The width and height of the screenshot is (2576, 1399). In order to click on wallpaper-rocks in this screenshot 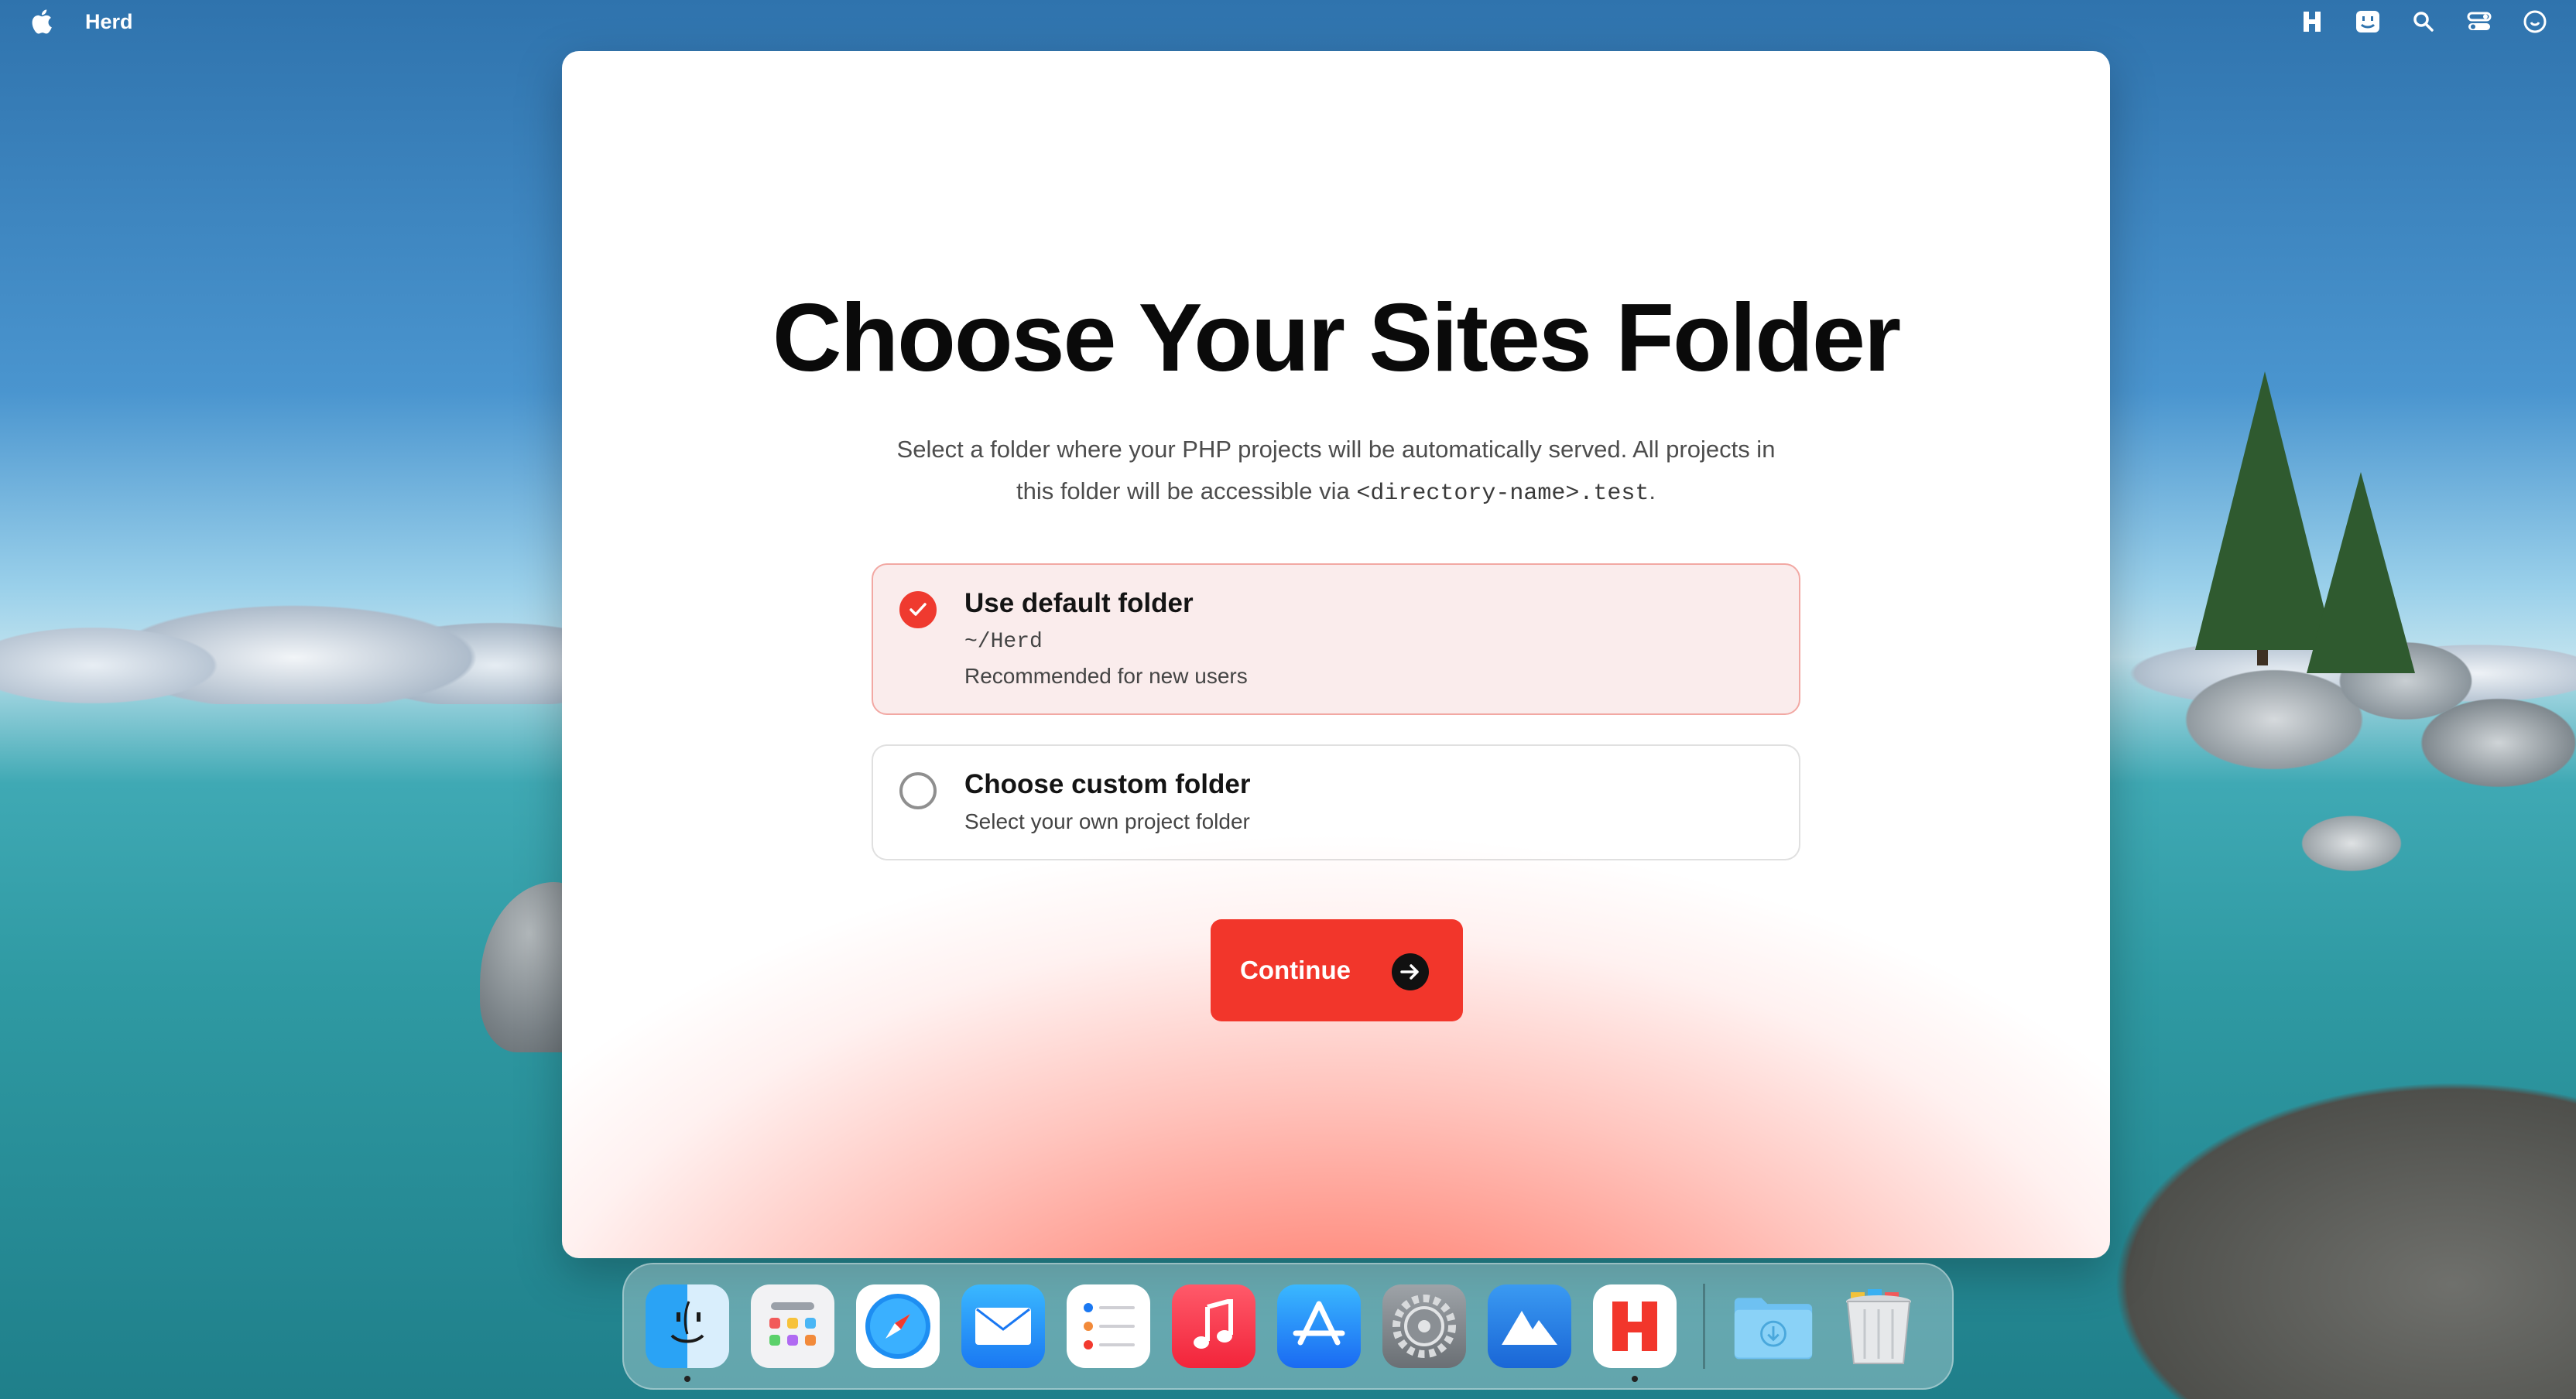, I will do `click(2336, 993)`.